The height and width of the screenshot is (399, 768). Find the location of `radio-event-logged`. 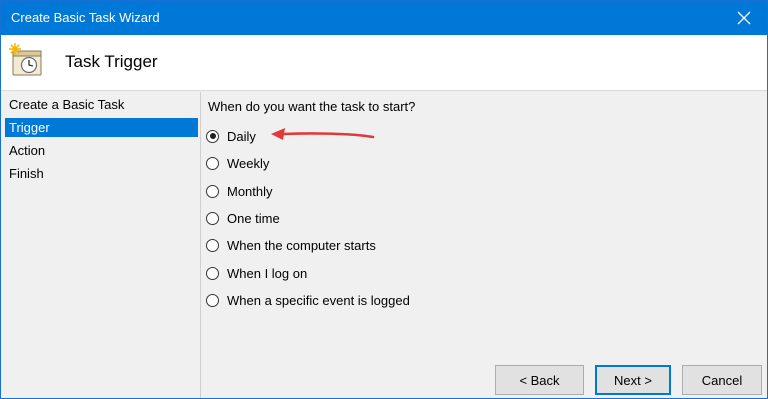

radio-event-logged is located at coordinates (212, 300).